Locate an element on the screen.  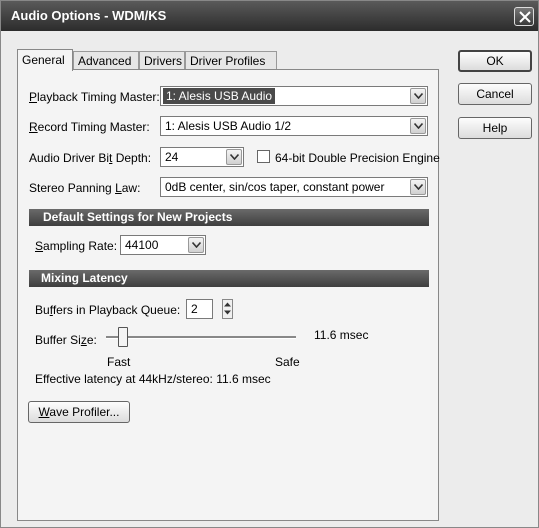
bit-depth-label: Audio Driver Bit Depth: is located at coordinates (90, 158).